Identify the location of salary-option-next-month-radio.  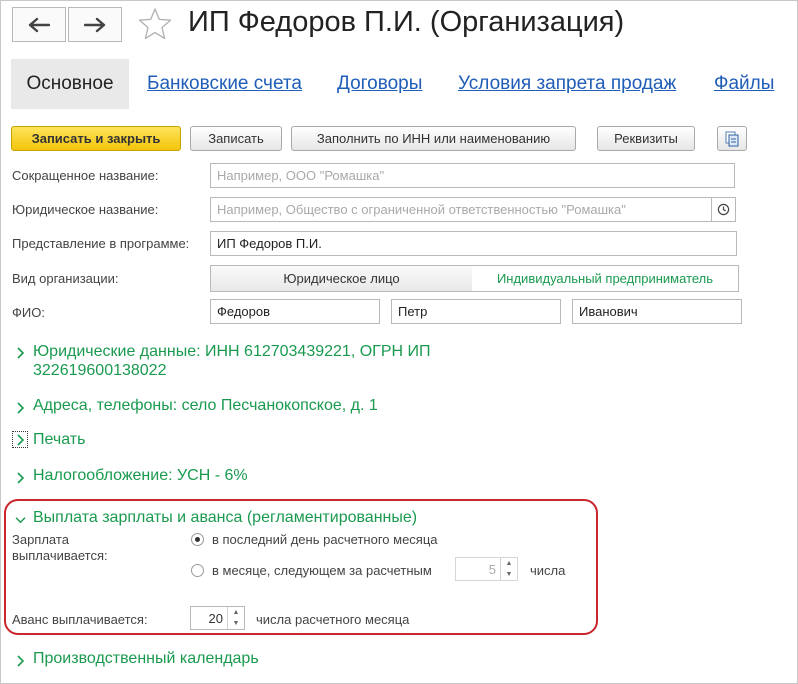
(197, 570).